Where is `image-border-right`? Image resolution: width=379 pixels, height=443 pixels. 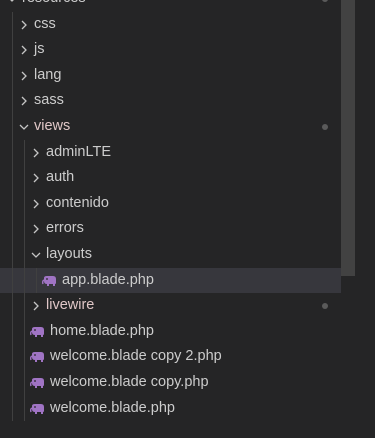
image-border-right is located at coordinates (377, 221).